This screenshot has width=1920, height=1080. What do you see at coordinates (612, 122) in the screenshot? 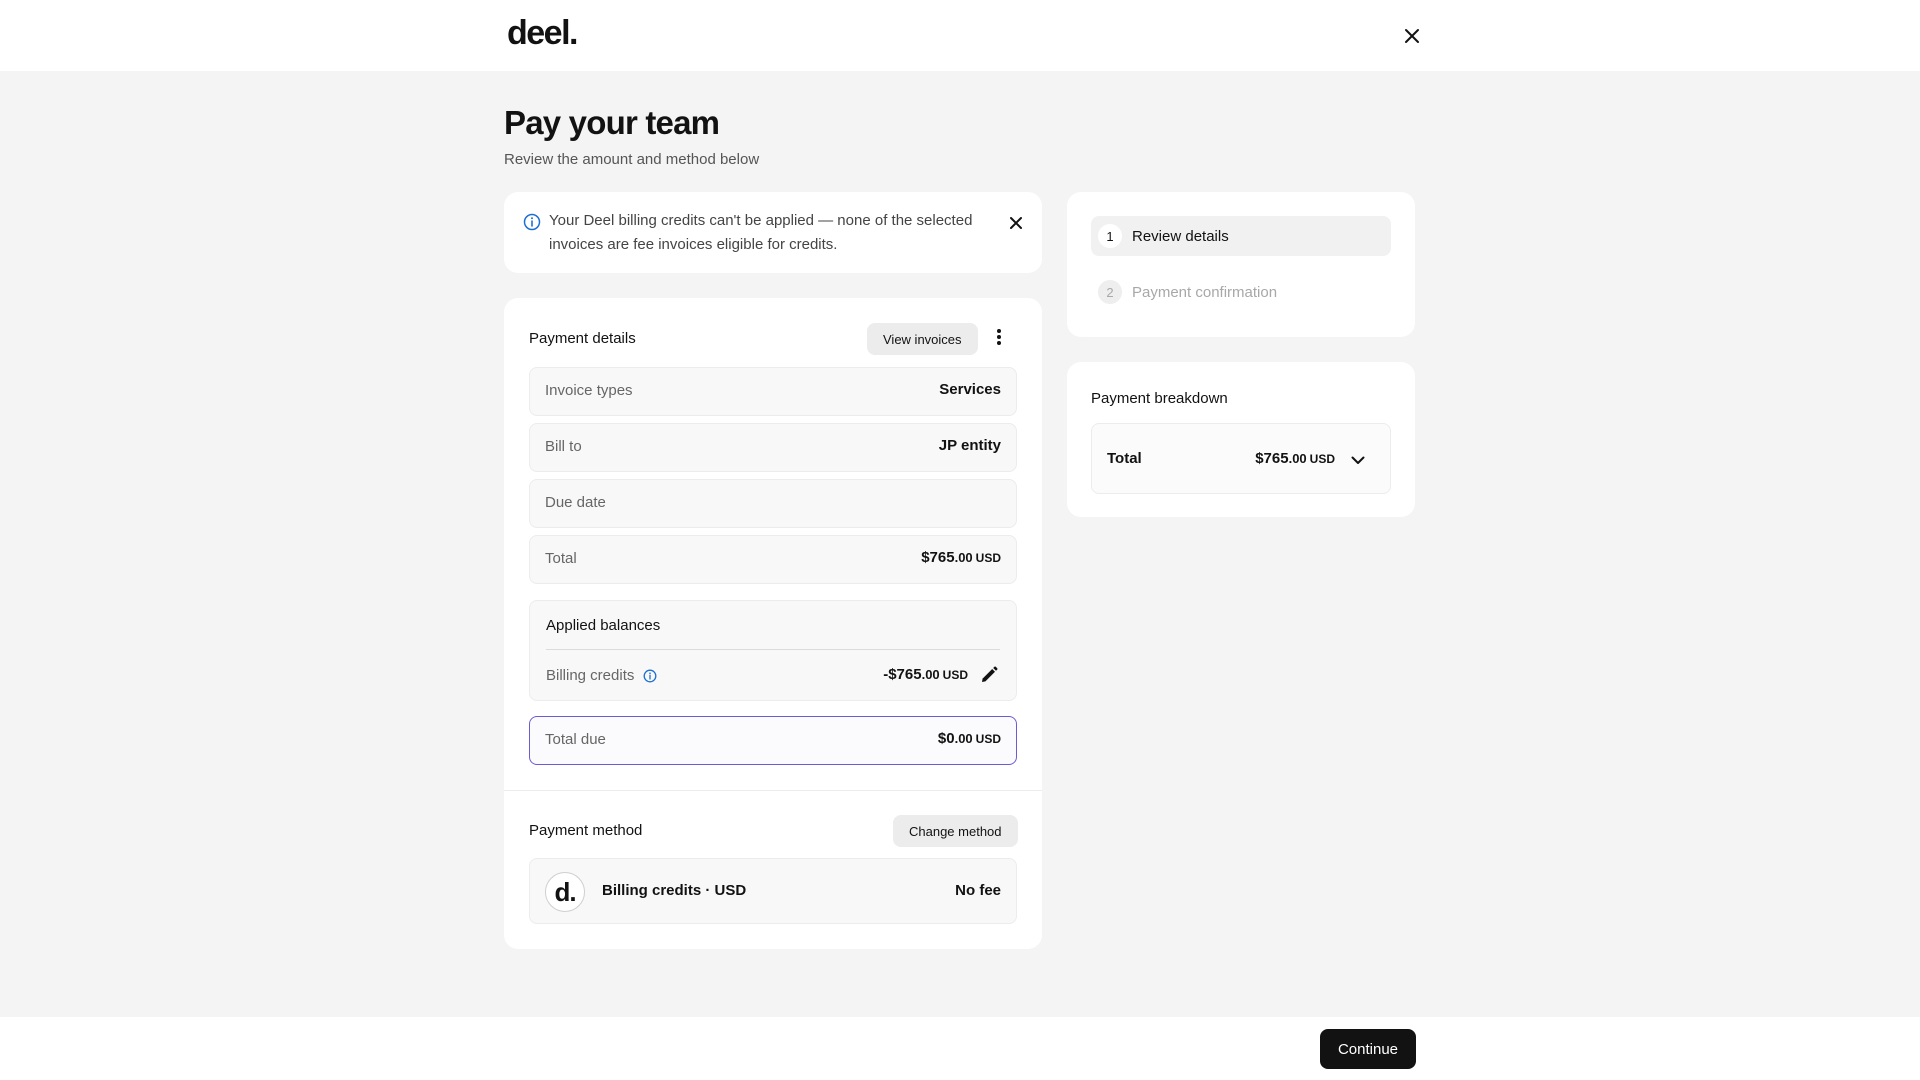
I see `page-title: Pay your team` at bounding box center [612, 122].